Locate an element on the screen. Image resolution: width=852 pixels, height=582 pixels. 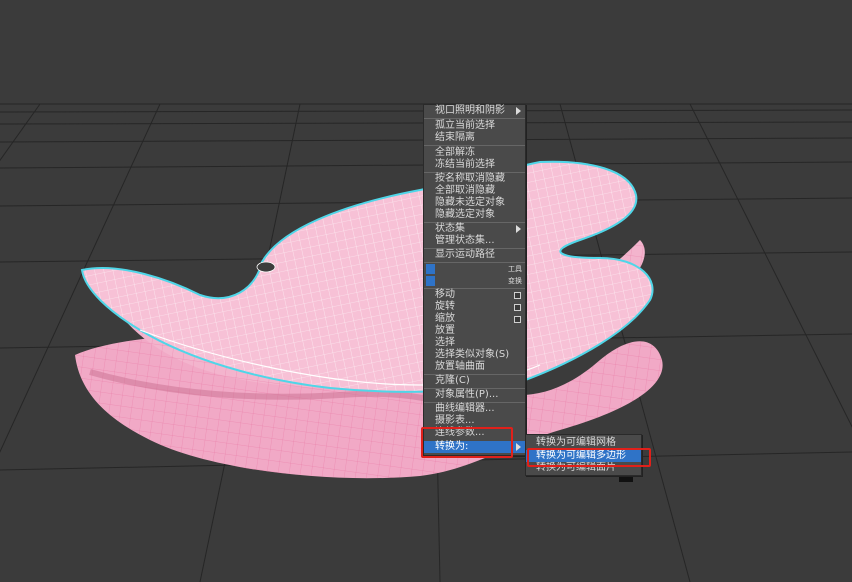
menu-item-freeze-selection: 冻结当前选择 is located at coordinates (474, 165).